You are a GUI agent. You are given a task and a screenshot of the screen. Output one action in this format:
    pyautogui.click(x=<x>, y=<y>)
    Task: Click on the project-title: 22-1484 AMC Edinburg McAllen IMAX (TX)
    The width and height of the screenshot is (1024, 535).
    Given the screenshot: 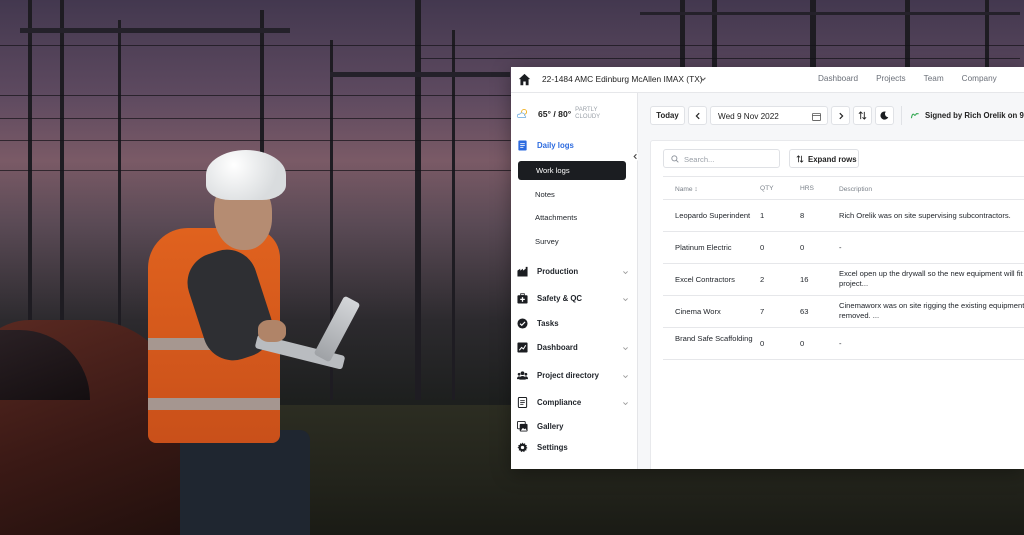 What is the action you would take?
    pyautogui.click(x=622, y=79)
    